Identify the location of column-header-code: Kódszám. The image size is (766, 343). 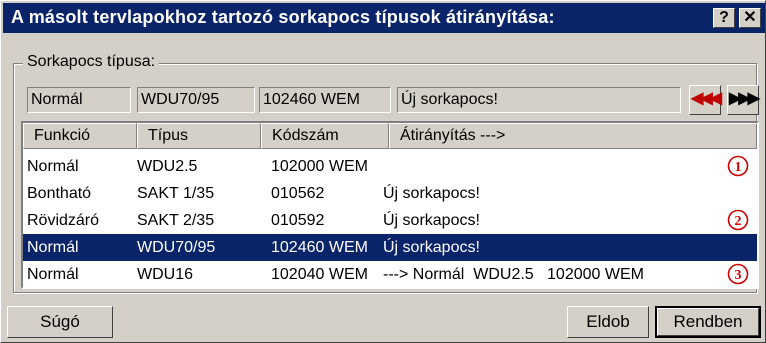
(325, 136).